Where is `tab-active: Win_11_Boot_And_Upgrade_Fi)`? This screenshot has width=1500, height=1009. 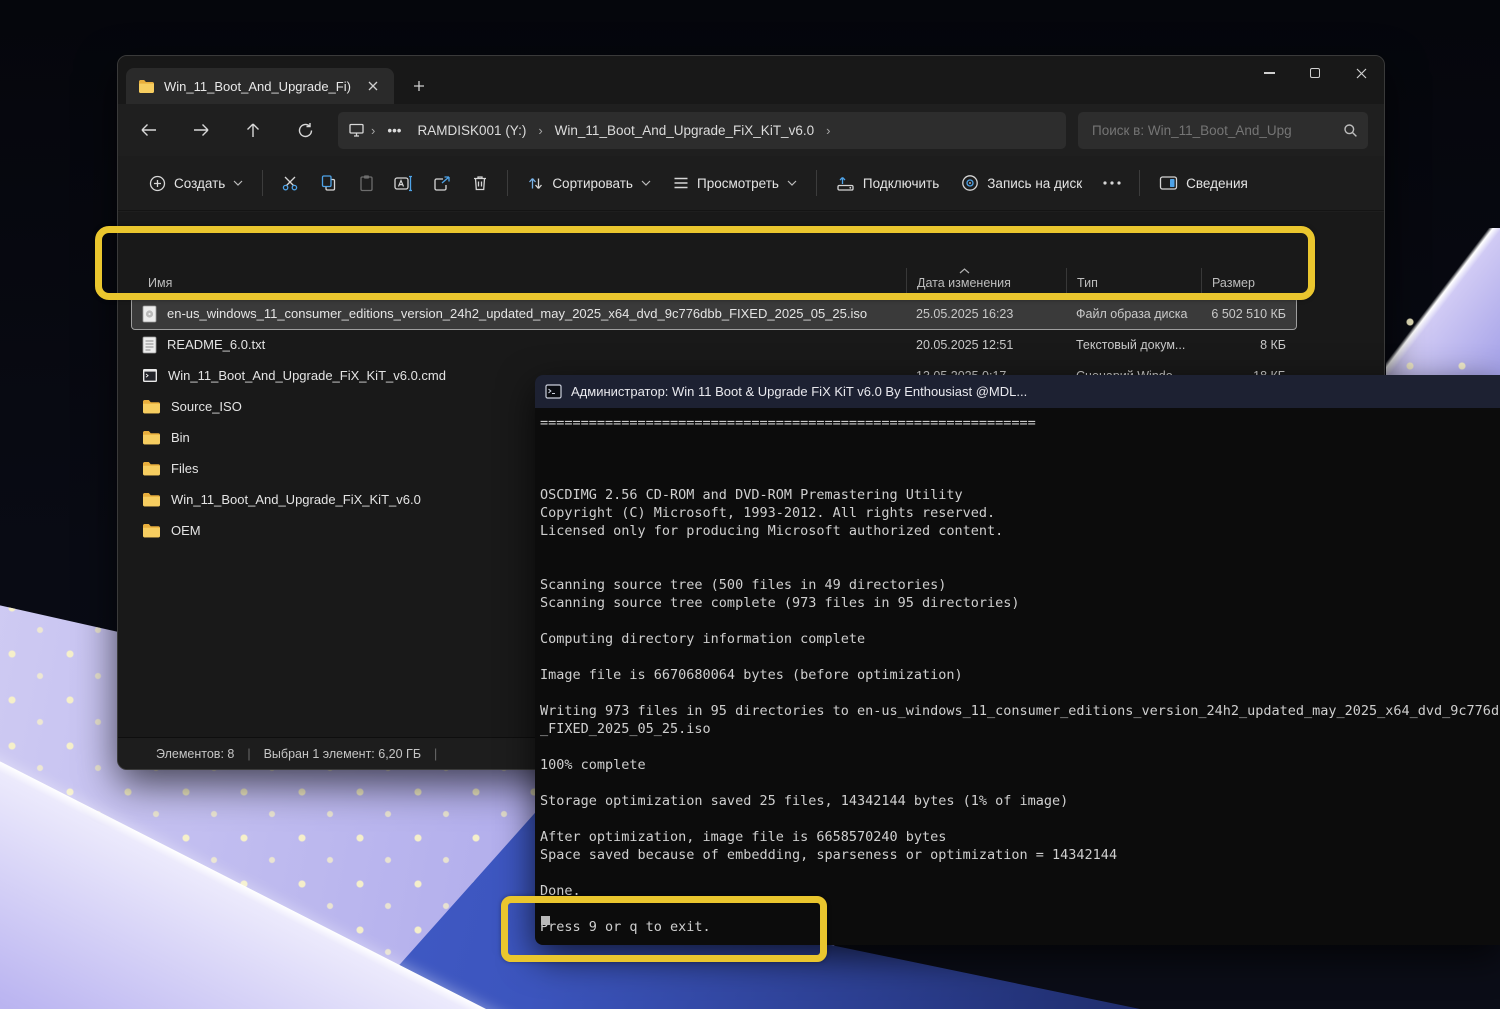 tab-active: Win_11_Boot_And_Upgrade_Fi) is located at coordinates (260, 86).